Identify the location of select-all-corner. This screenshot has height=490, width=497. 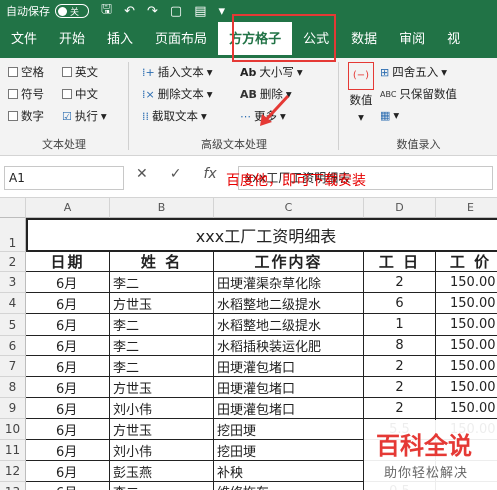
(13, 208).